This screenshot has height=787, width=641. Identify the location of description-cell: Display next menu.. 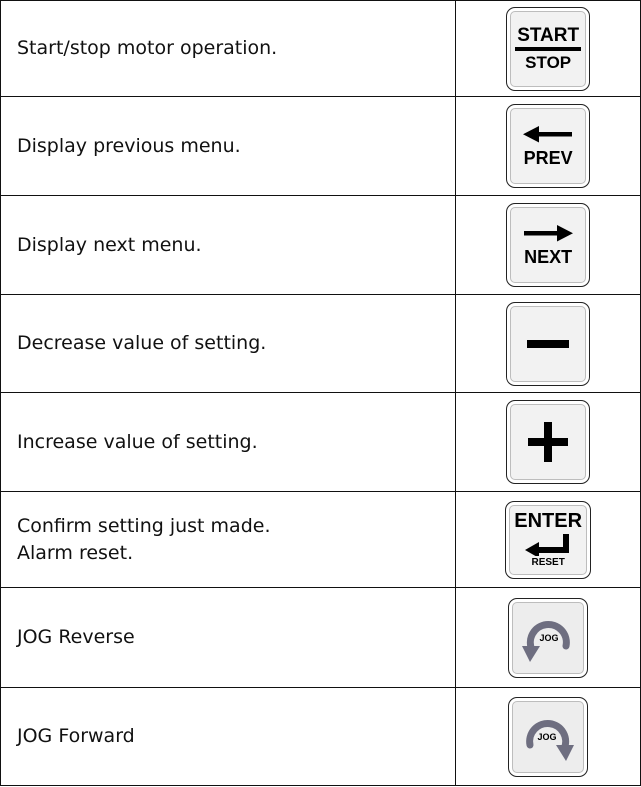
(228, 245).